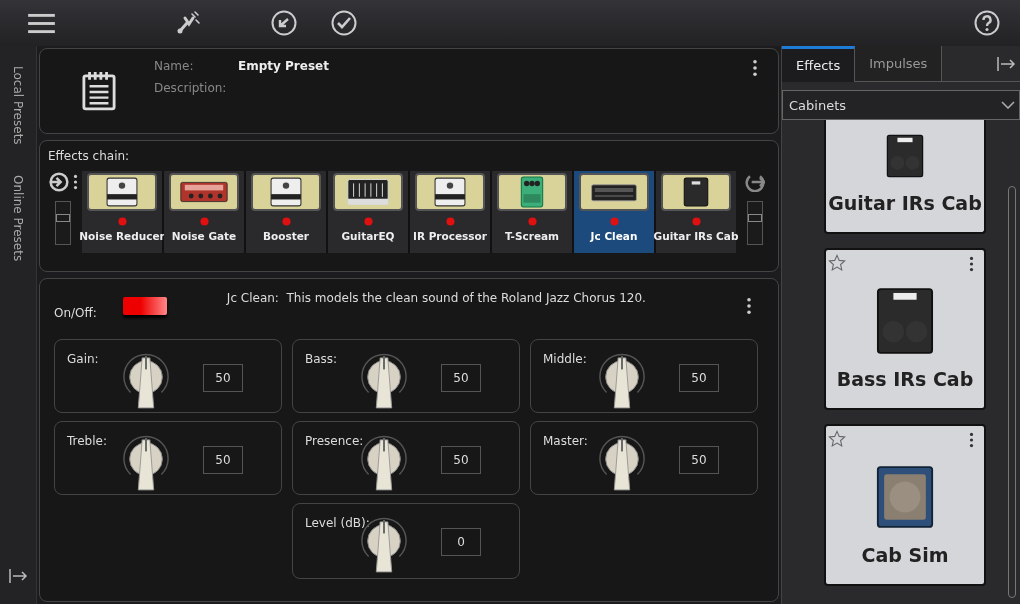 This screenshot has height=604, width=1020. Describe the element at coordinates (87, 441) in the screenshot. I see `parameter-label: Treble:` at that location.